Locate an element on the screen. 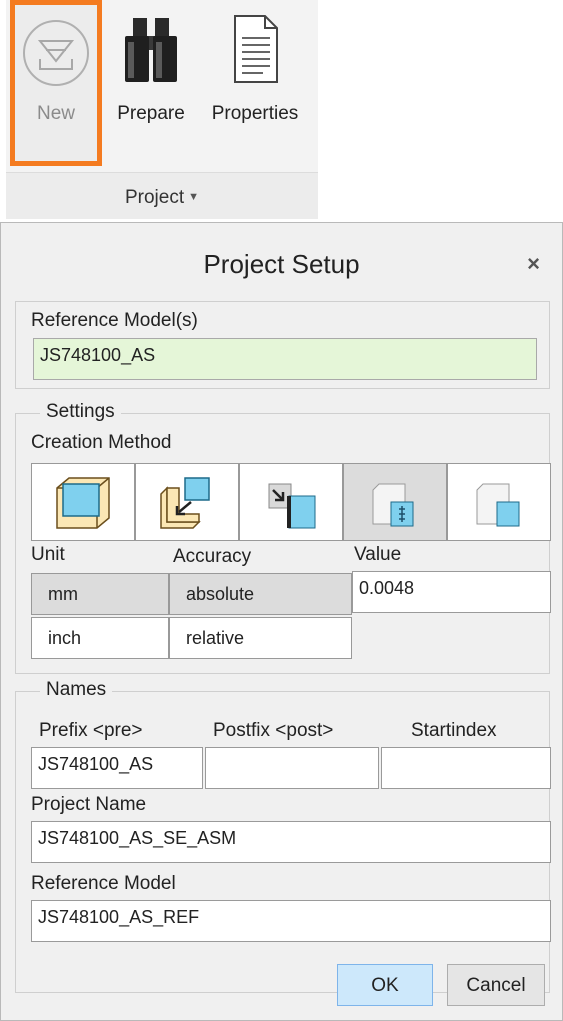  cancel-button: Cancel is located at coordinates (496, 985).